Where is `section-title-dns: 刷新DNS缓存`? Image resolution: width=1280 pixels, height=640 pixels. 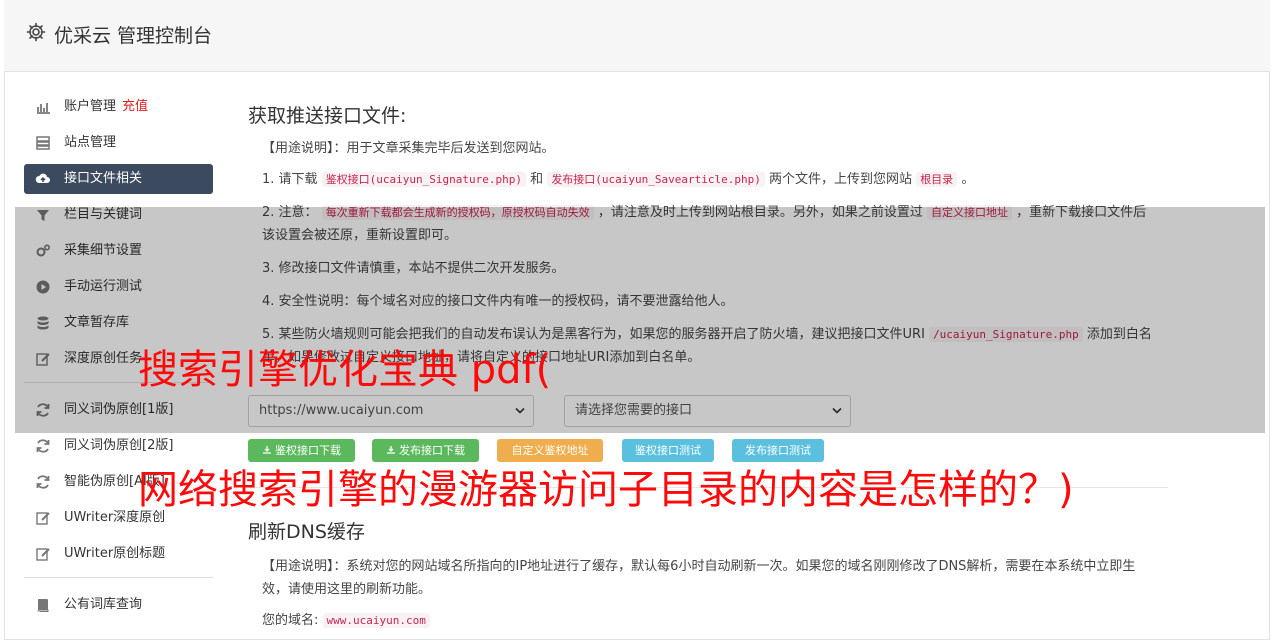
section-title-dns: 刷新DNS缓存 is located at coordinates (306, 532).